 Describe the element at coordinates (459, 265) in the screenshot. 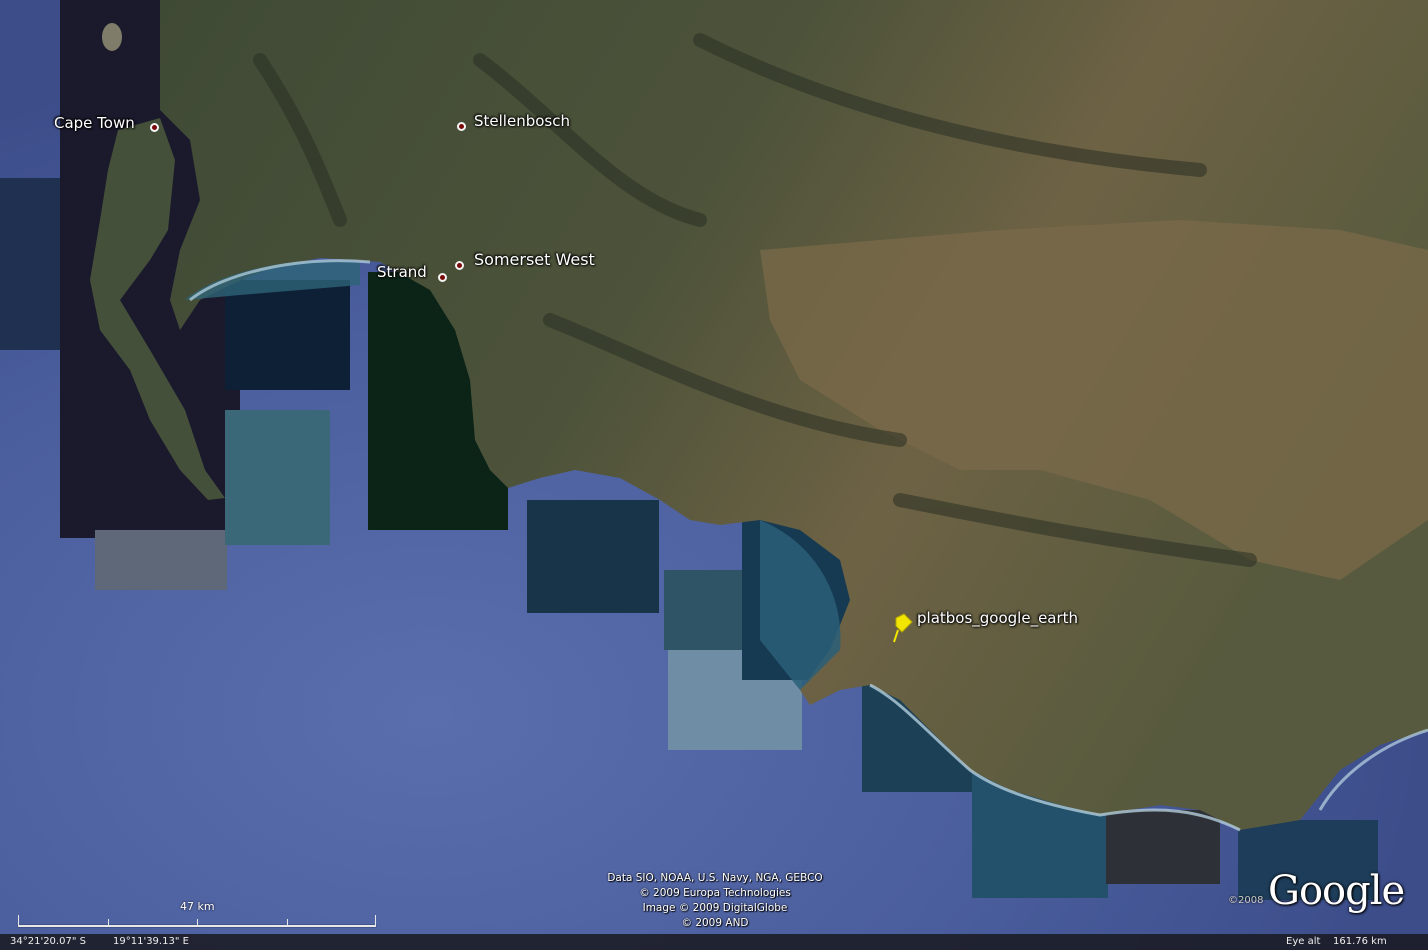

I see `place-dot-somerset-west` at that location.